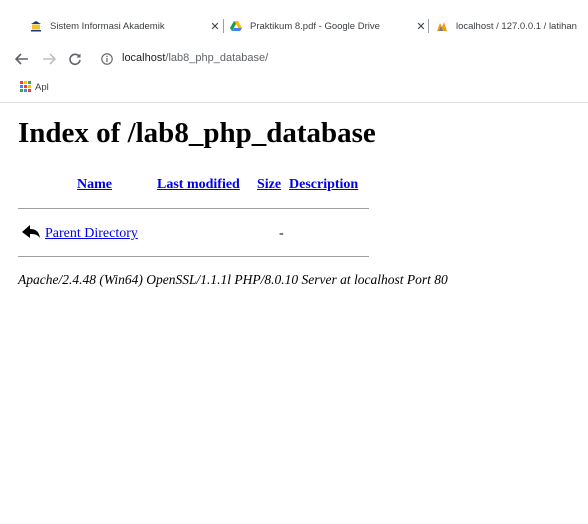 This screenshot has height=524, width=588. Describe the element at coordinates (315, 26) in the screenshot. I see `tab-title: Praktikum 8.pdf - Google Drive` at that location.